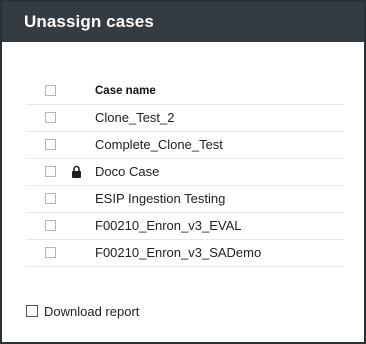  I want to click on case-name: Clone_Test_2, so click(135, 117).